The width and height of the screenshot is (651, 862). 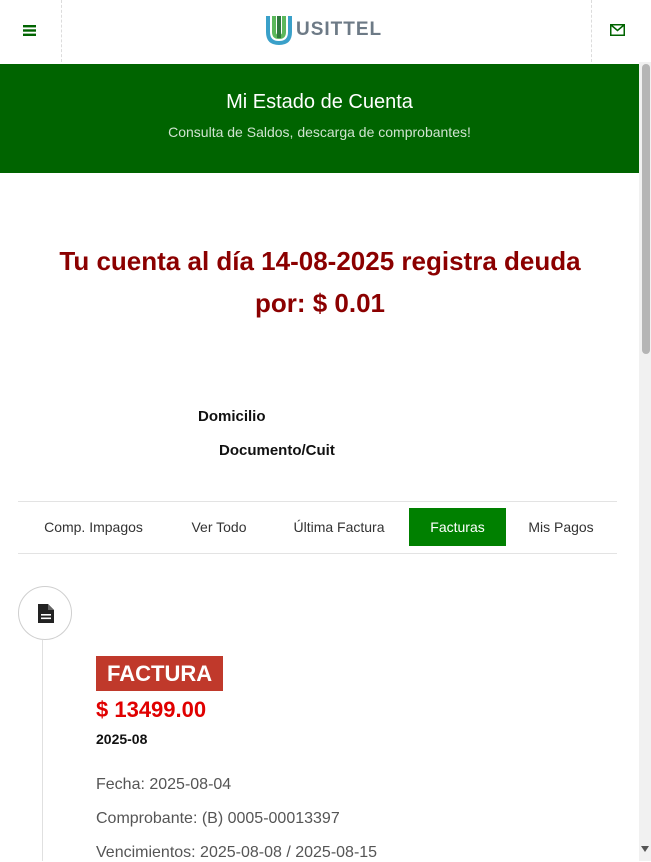 I want to click on tab-ver-todo: Ver Todo, so click(x=219, y=527).